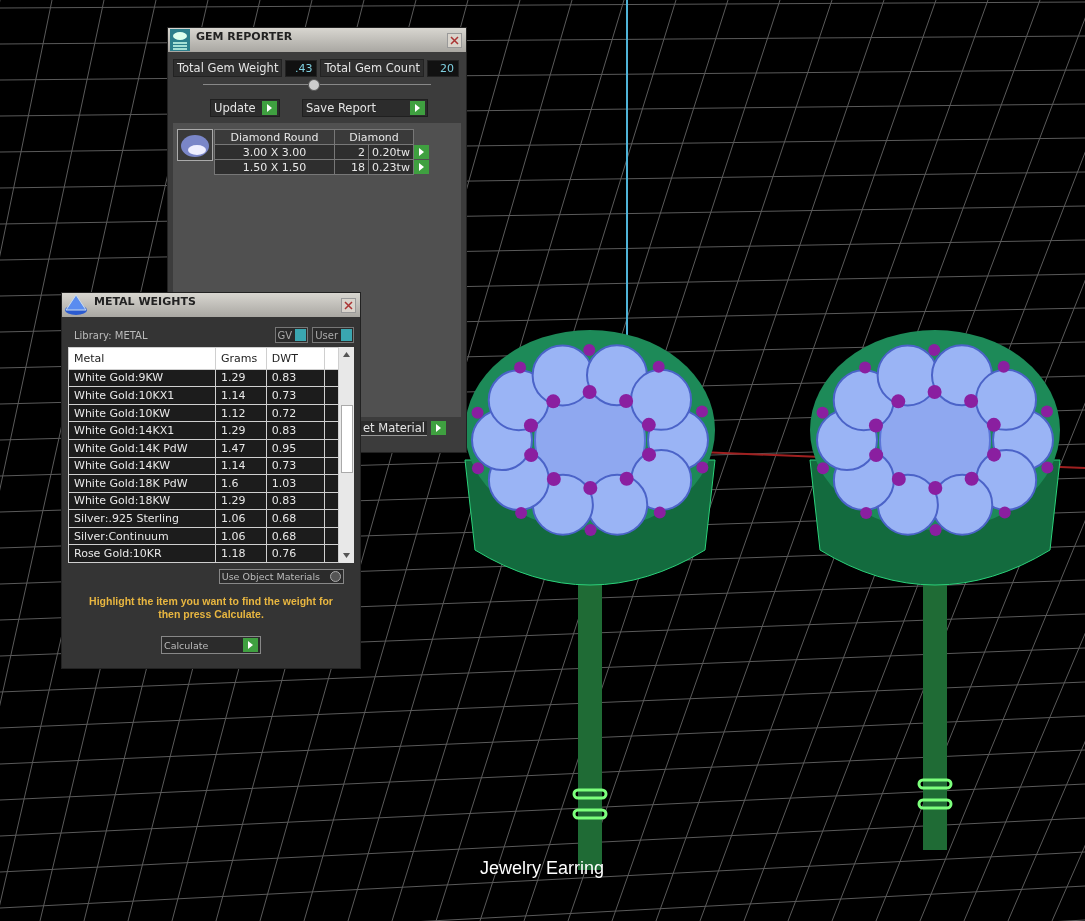 The height and width of the screenshot is (921, 1085). I want to click on scroll-up-icon, so click(347, 354).